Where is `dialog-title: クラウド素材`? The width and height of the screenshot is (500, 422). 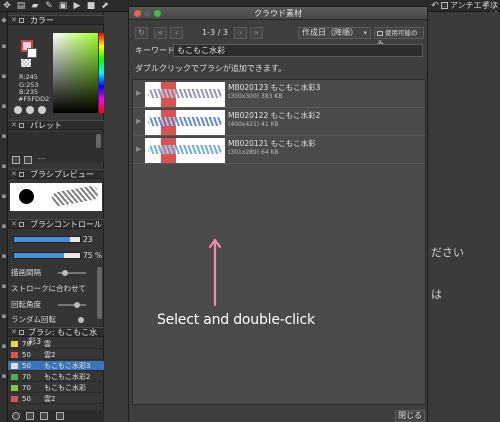 dialog-title: クラウド素材 is located at coordinates (278, 13).